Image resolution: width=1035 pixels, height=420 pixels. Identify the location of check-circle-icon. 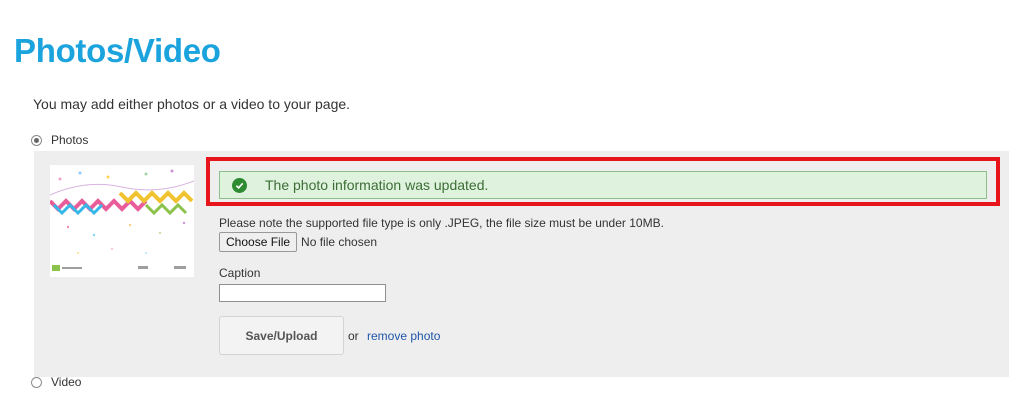
(239, 185).